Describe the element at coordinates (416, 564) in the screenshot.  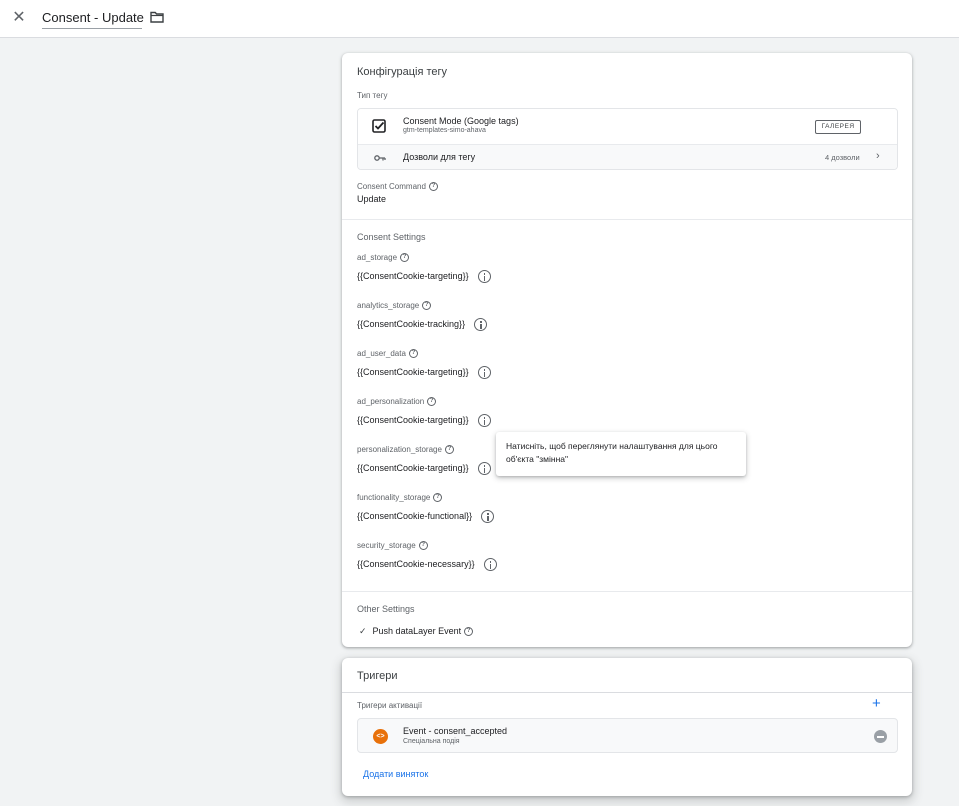
I see `field-value: {{ConsentCookie-necessary}}` at that location.